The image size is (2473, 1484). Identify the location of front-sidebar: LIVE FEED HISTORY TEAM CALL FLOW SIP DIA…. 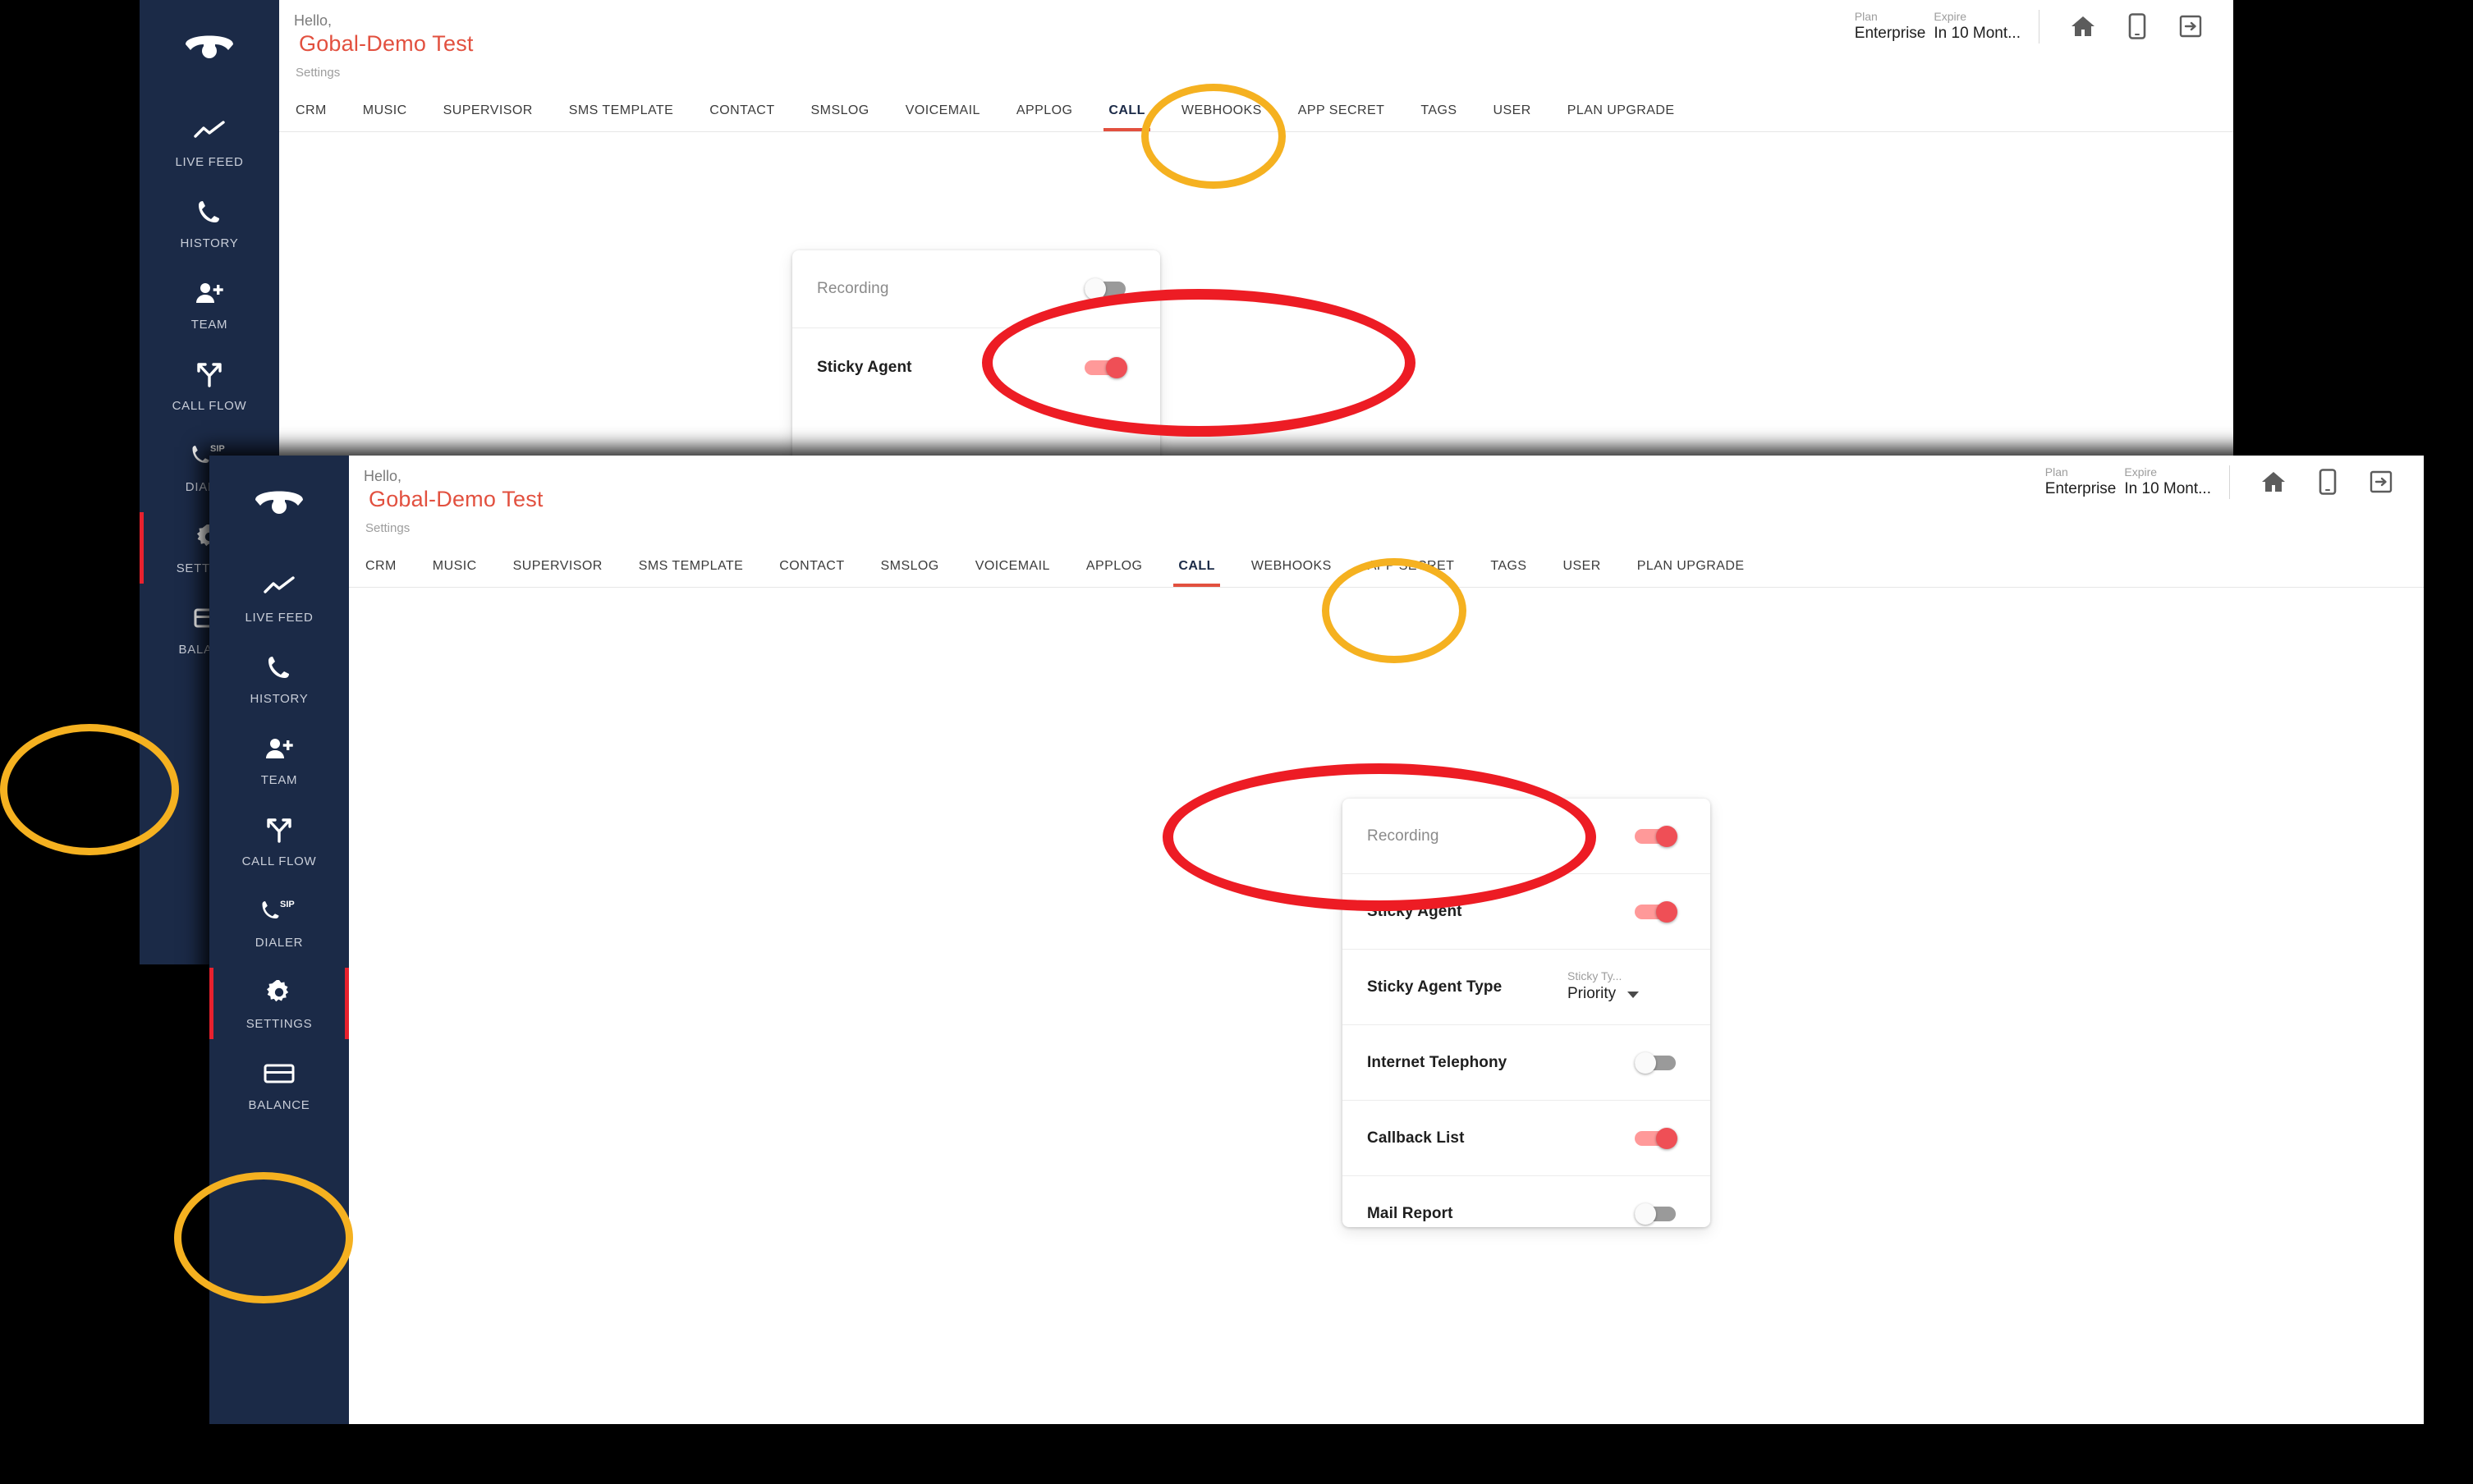
(279, 940).